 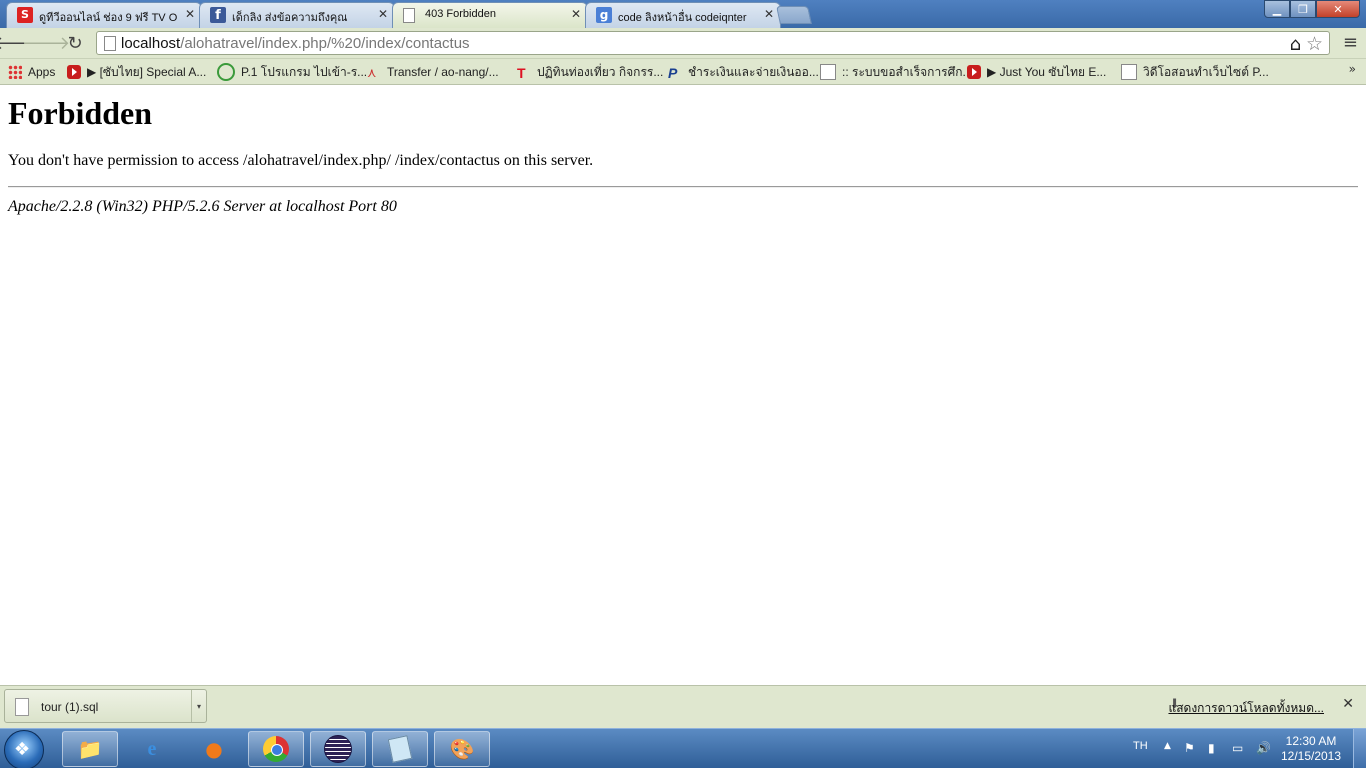 I want to click on volume-icon: 🔊, so click(x=1263, y=748).